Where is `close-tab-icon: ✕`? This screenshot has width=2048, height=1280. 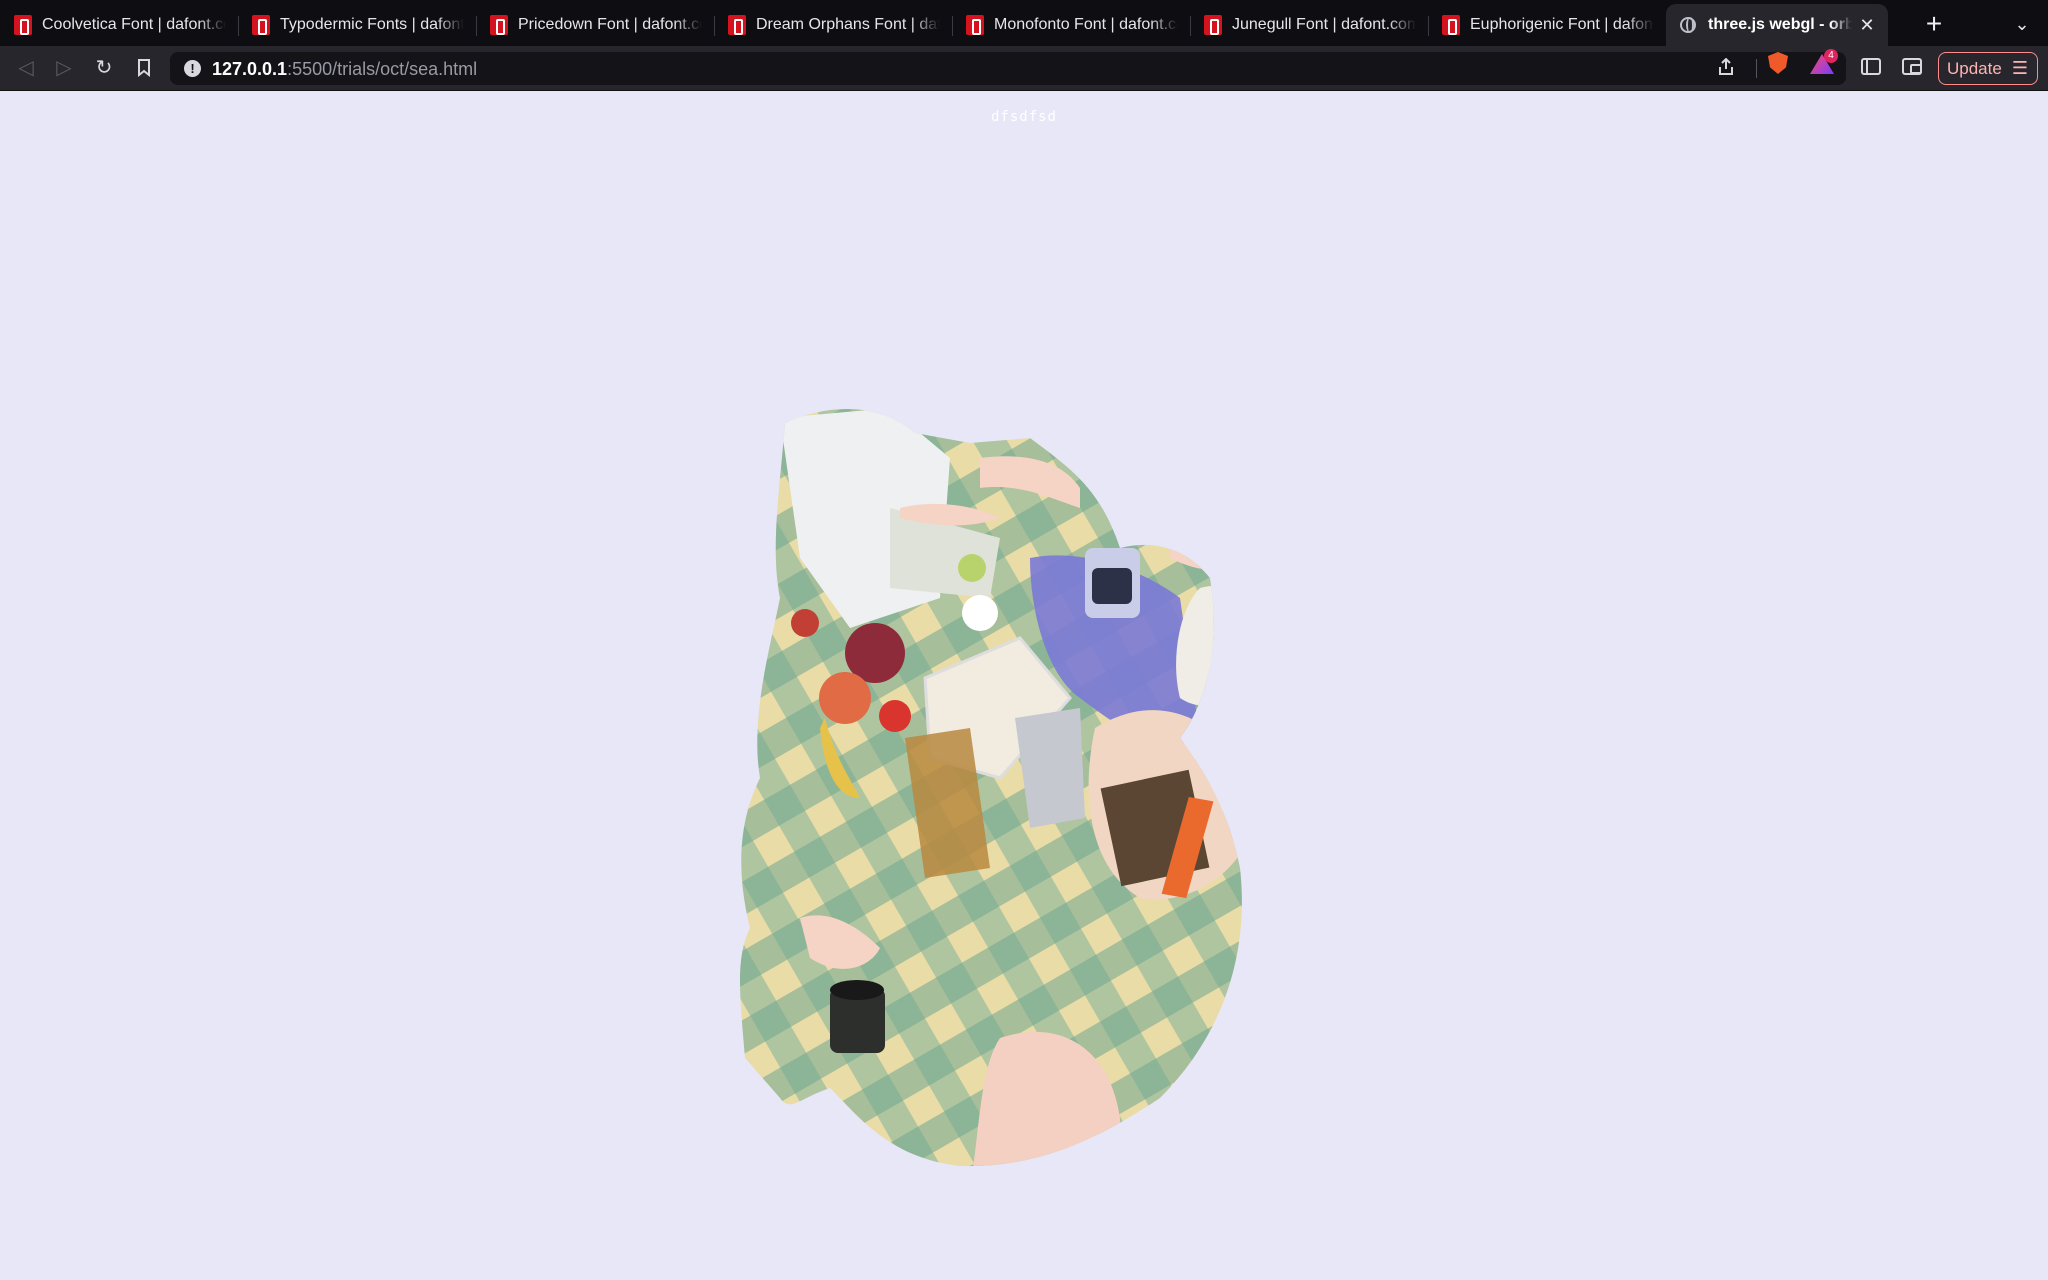 close-tab-icon: ✕ is located at coordinates (1867, 25).